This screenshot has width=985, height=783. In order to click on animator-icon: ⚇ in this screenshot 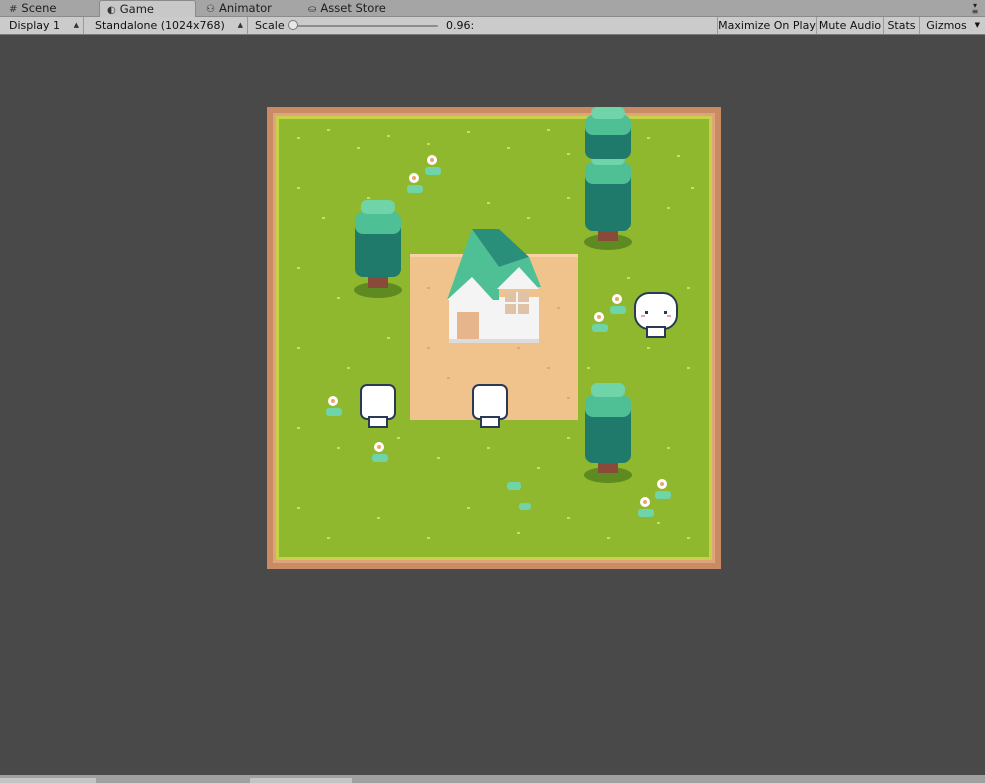, I will do `click(210, 9)`.